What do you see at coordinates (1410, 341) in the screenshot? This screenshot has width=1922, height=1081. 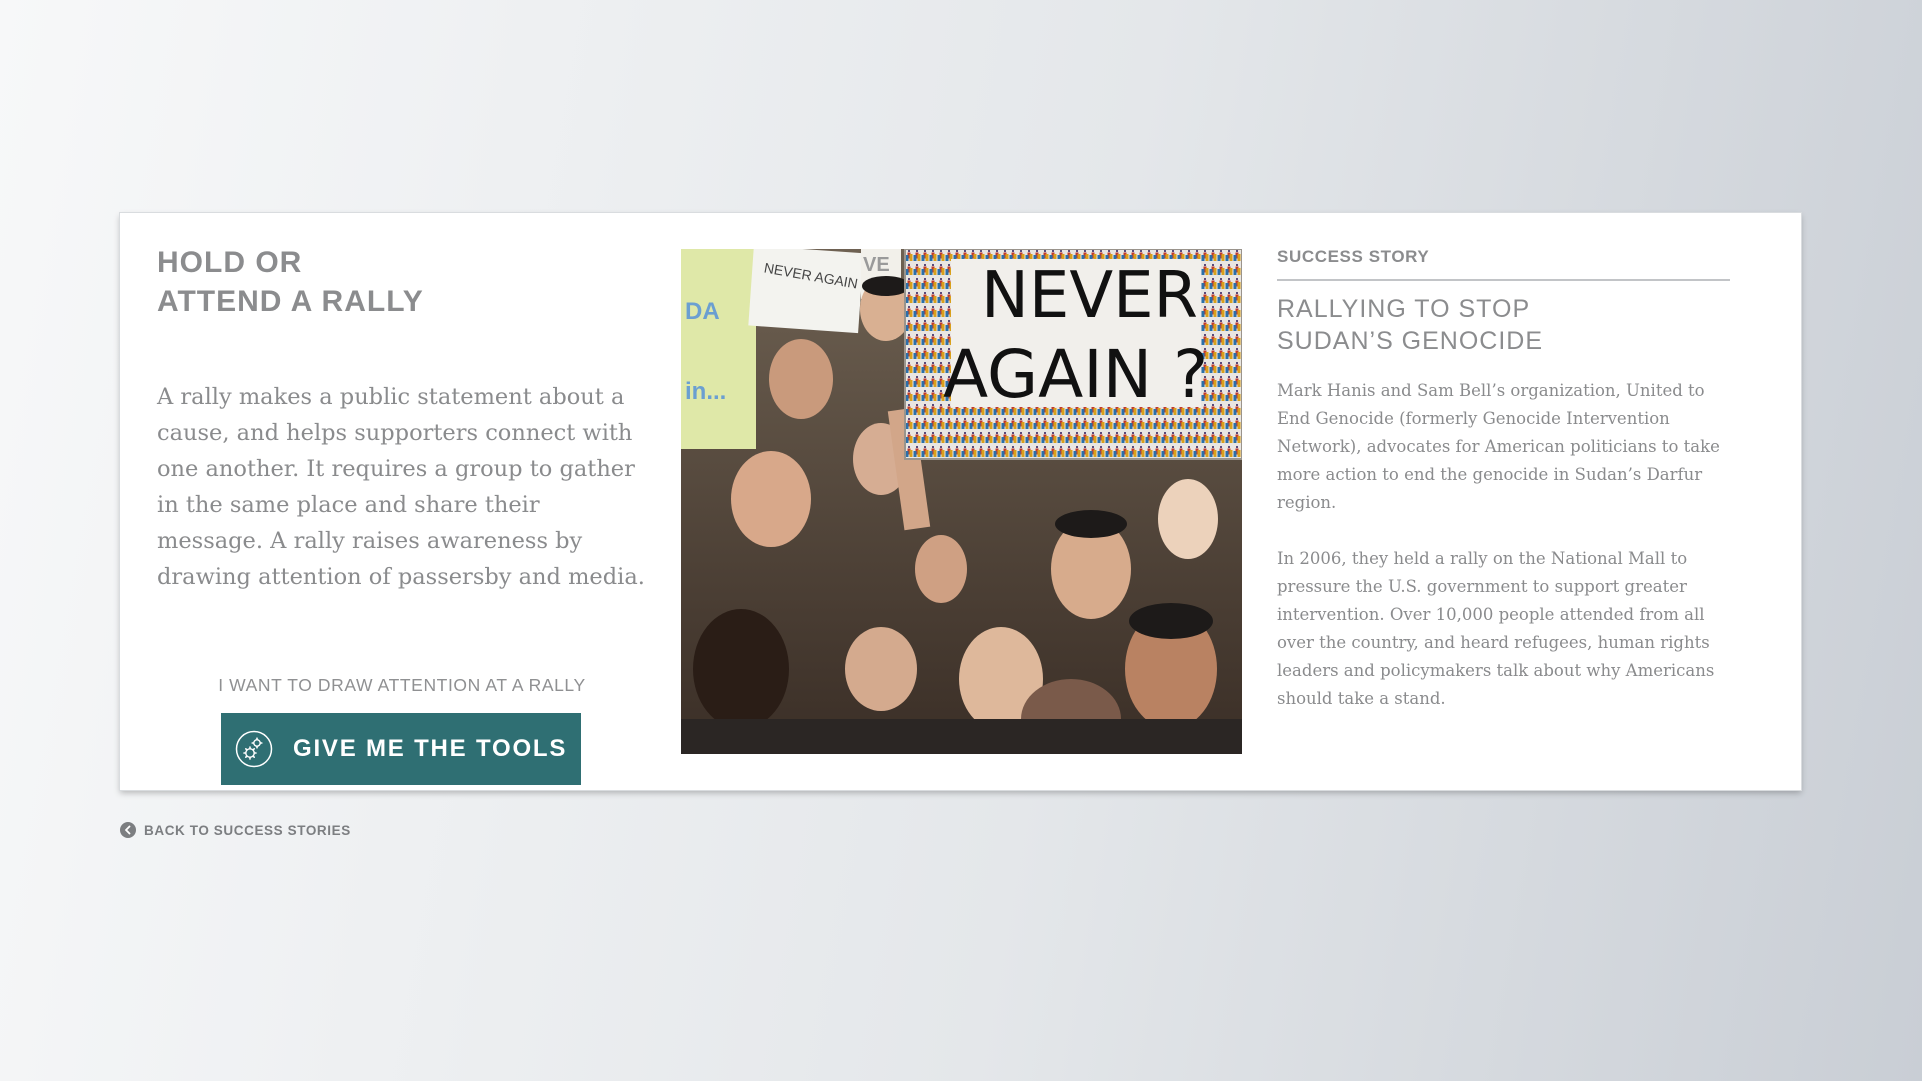 I see `success-story-title-line-2: SUDAN’S GENOCIDE` at bounding box center [1410, 341].